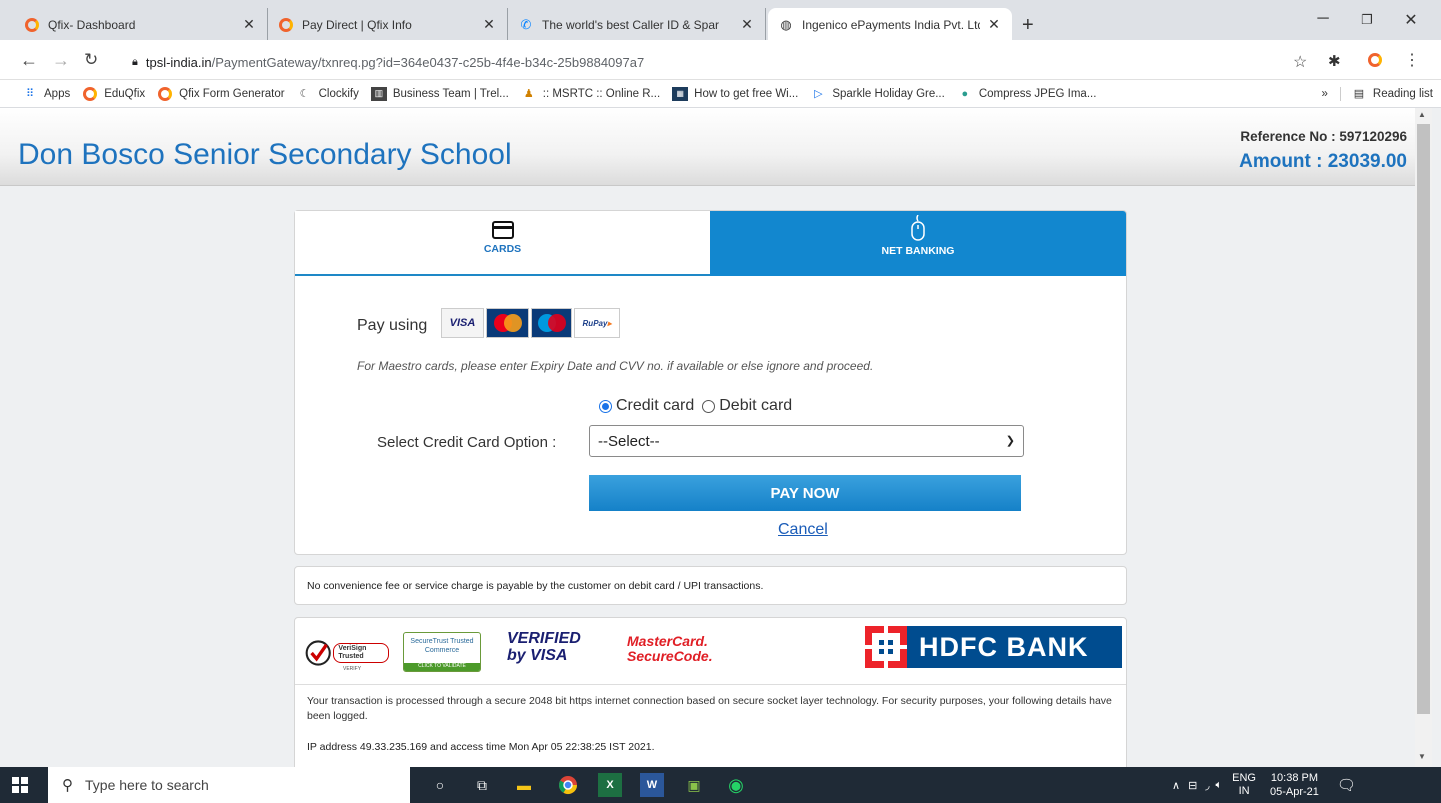 The height and width of the screenshot is (803, 1441). I want to click on mastercard-securecode-badge: MasterCard. SecureCode., so click(682, 652).